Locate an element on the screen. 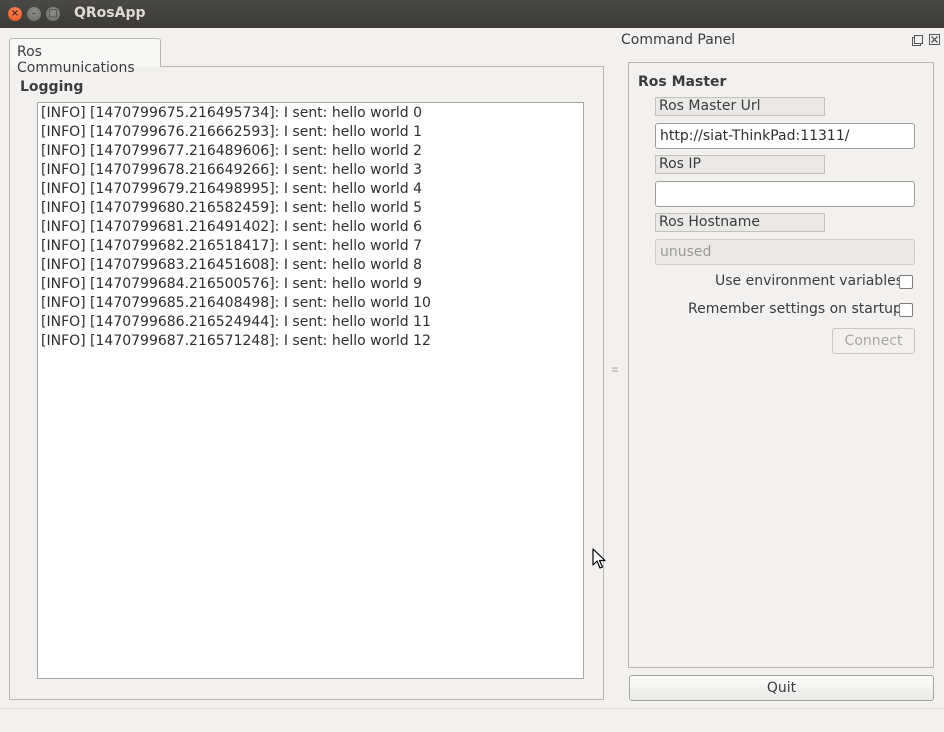  ros-ip-label: Ros IP is located at coordinates (740, 164).